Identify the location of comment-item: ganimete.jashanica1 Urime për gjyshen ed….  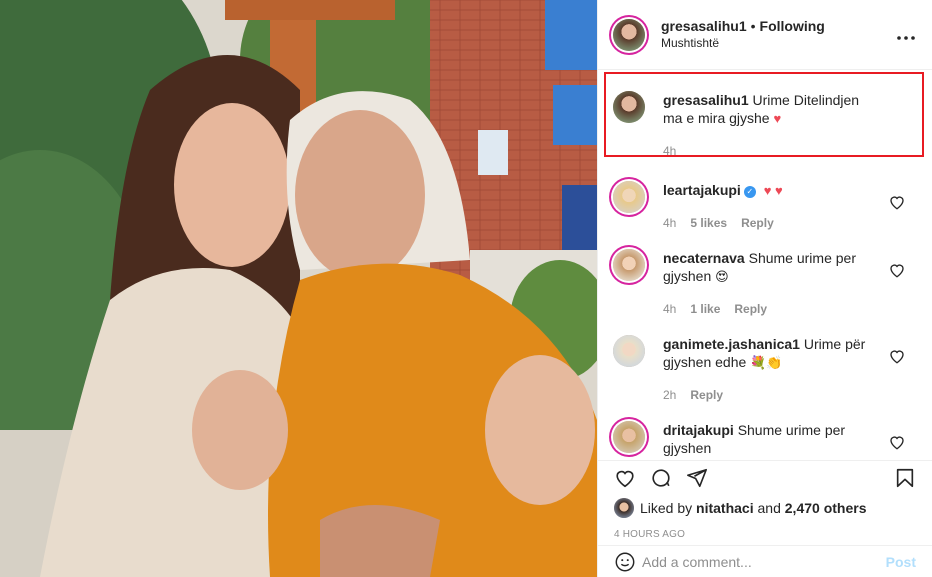
(764, 369).